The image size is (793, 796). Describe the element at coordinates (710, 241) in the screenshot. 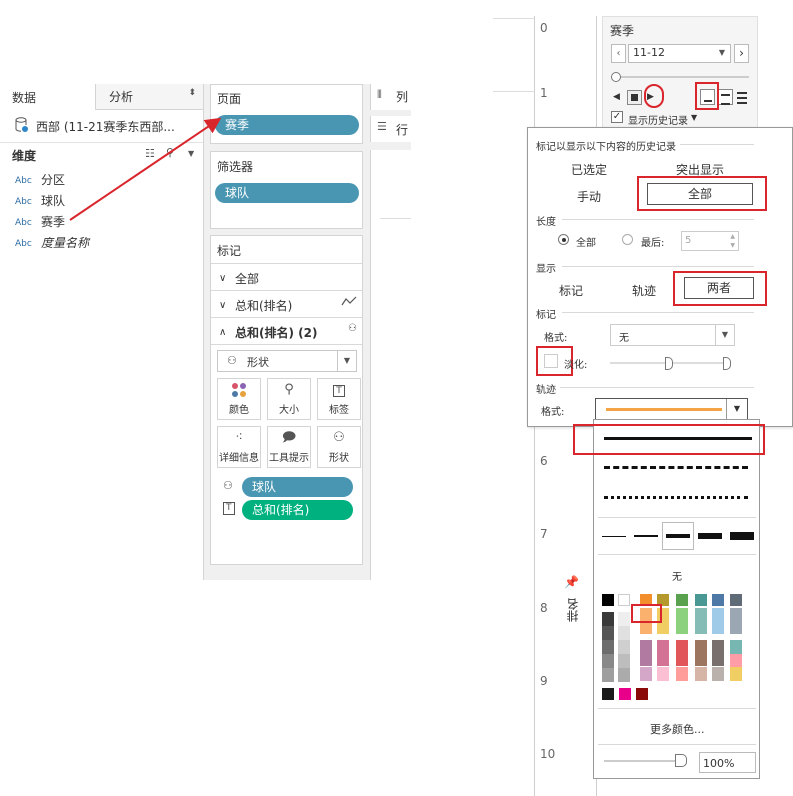

I see `length-last-input: 5 ▲ ▼` at that location.